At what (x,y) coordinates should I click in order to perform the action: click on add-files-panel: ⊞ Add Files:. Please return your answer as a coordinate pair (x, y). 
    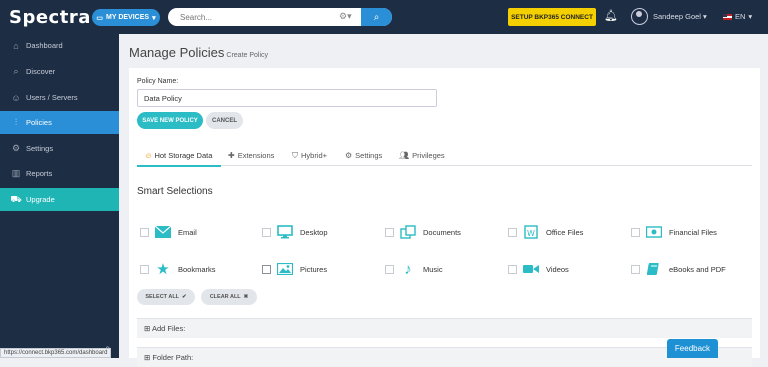
    Looking at the image, I should click on (444, 328).